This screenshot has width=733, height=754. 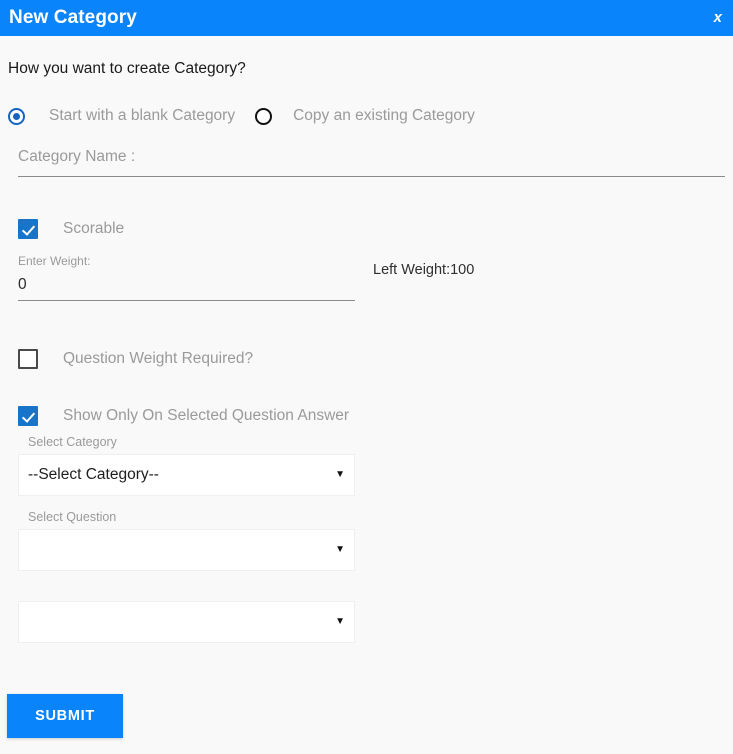 I want to click on category-name-input, so click(x=371, y=157).